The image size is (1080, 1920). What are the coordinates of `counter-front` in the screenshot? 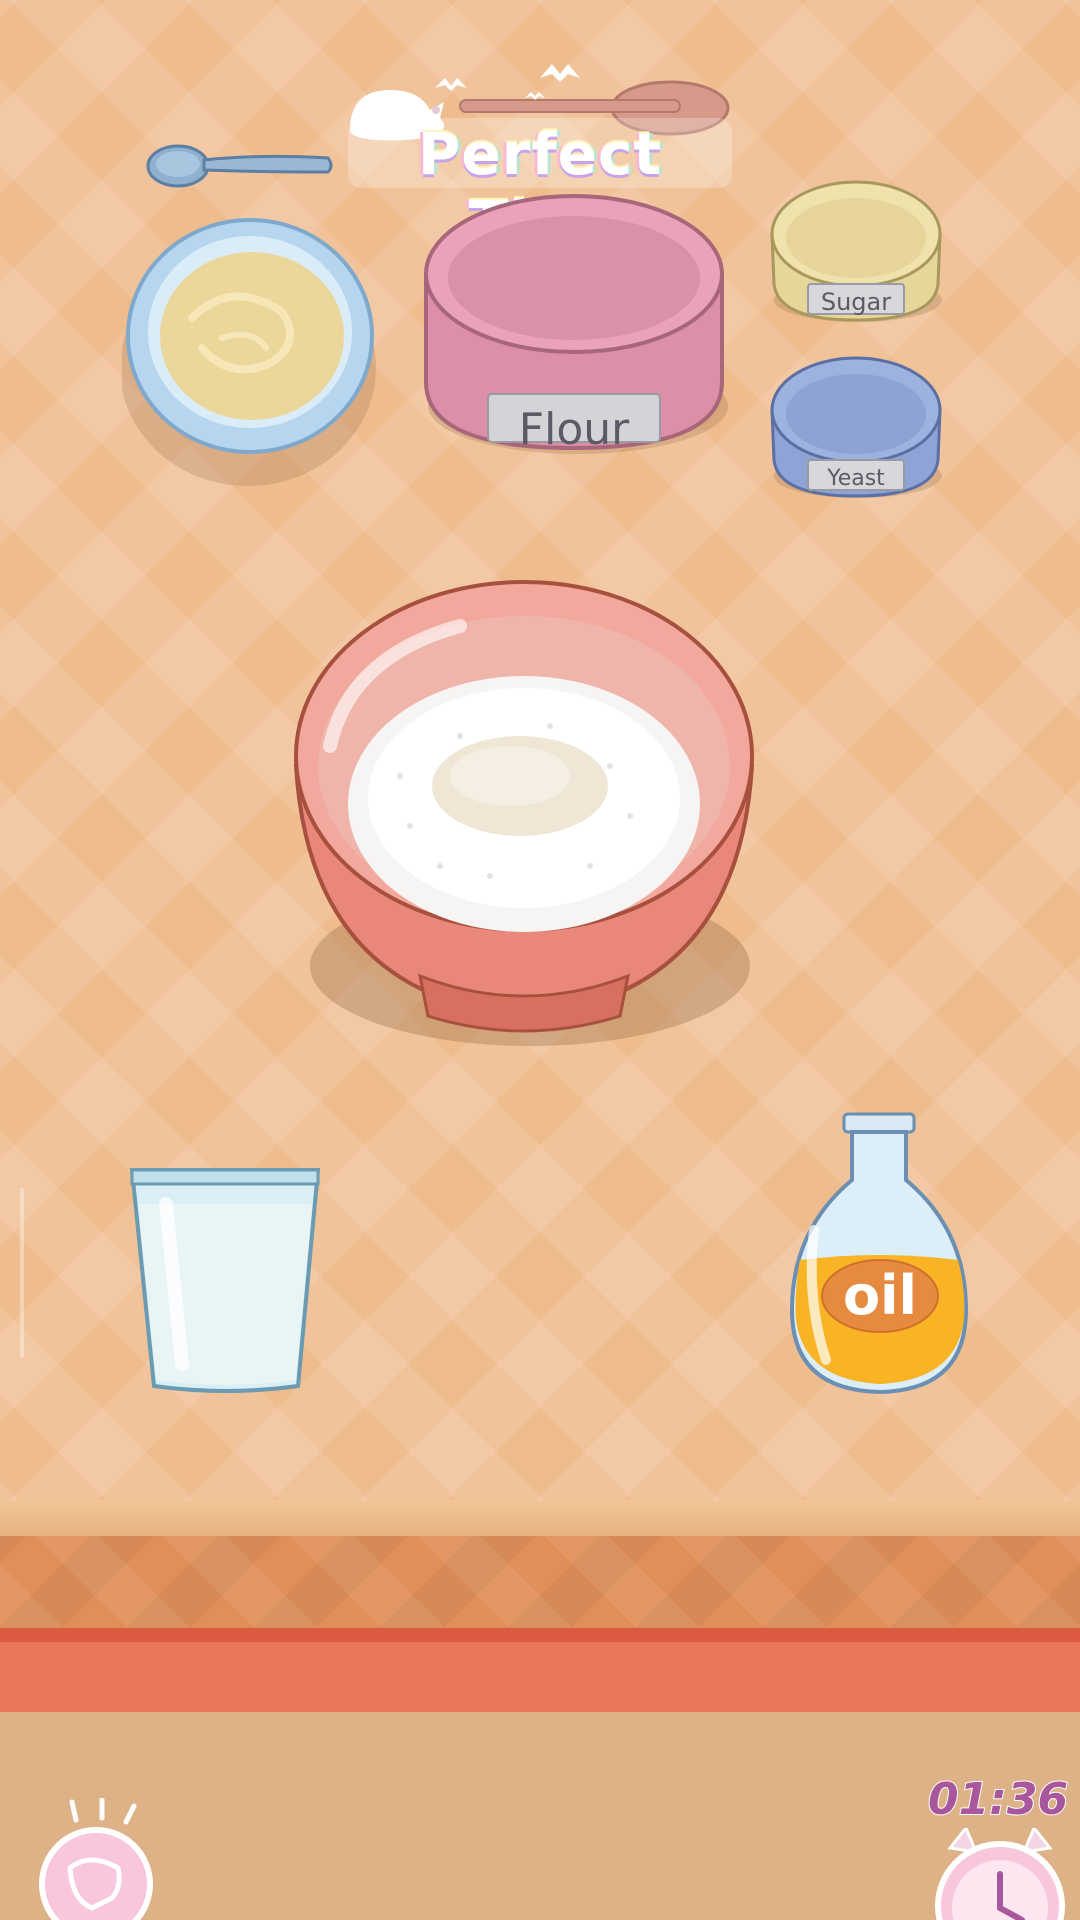 It's located at (540, 1582).